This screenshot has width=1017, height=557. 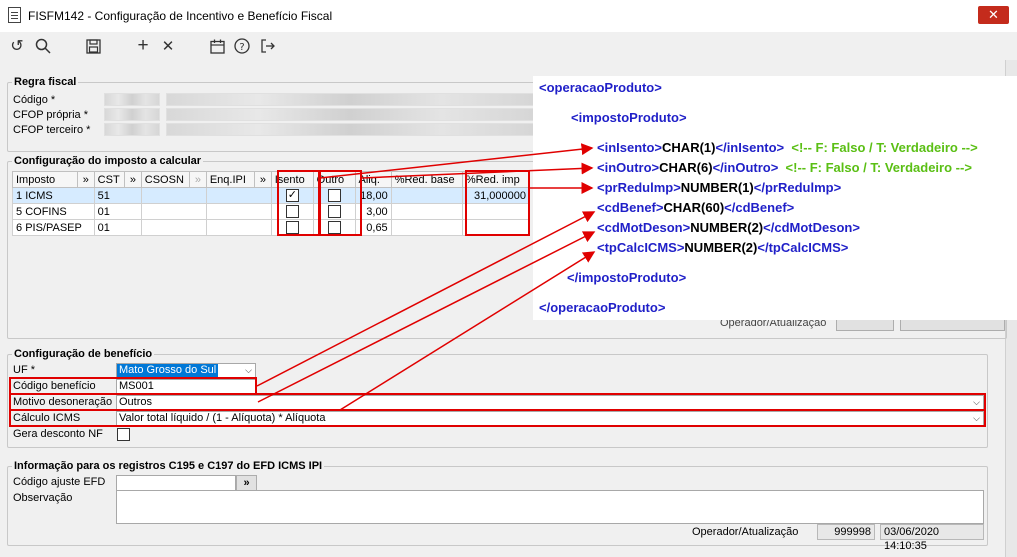 I want to click on uf-selected-value: Mato Grosso do Sul, so click(x=168, y=370).